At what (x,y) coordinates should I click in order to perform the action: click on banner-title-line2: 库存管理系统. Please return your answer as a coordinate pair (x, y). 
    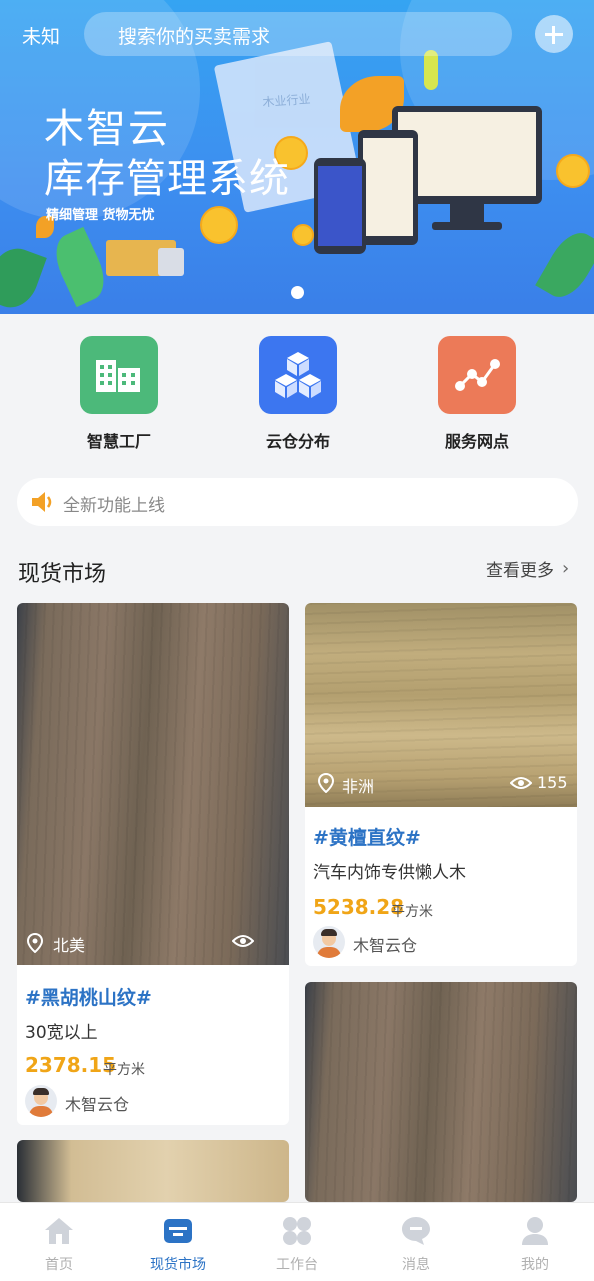
    Looking at the image, I should click on (167, 179).